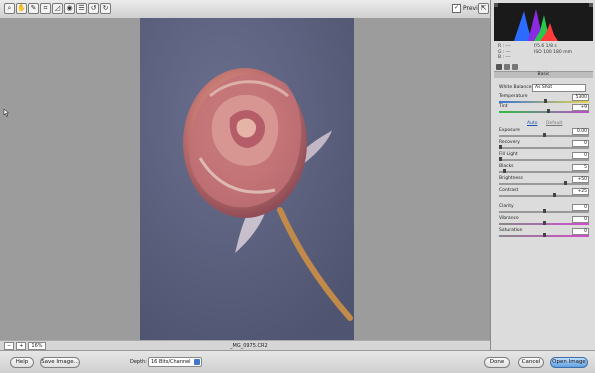 The height and width of the screenshot is (373, 595). I want to click on slider-row-brightness: Brightness +50, so click(543, 182).